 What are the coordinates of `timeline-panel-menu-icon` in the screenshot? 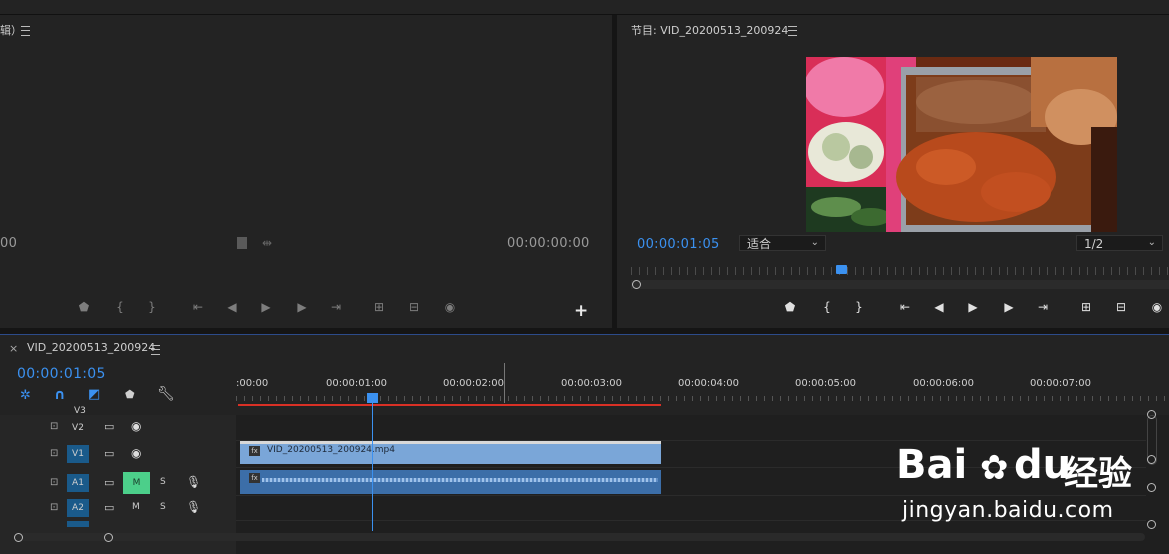 It's located at (155, 350).